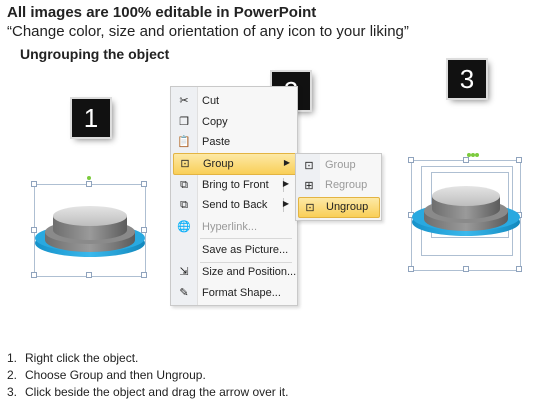 This screenshot has height=420, width=560. Describe the element at coordinates (215, 122) in the screenshot. I see `menu-item-label: Copy` at that location.